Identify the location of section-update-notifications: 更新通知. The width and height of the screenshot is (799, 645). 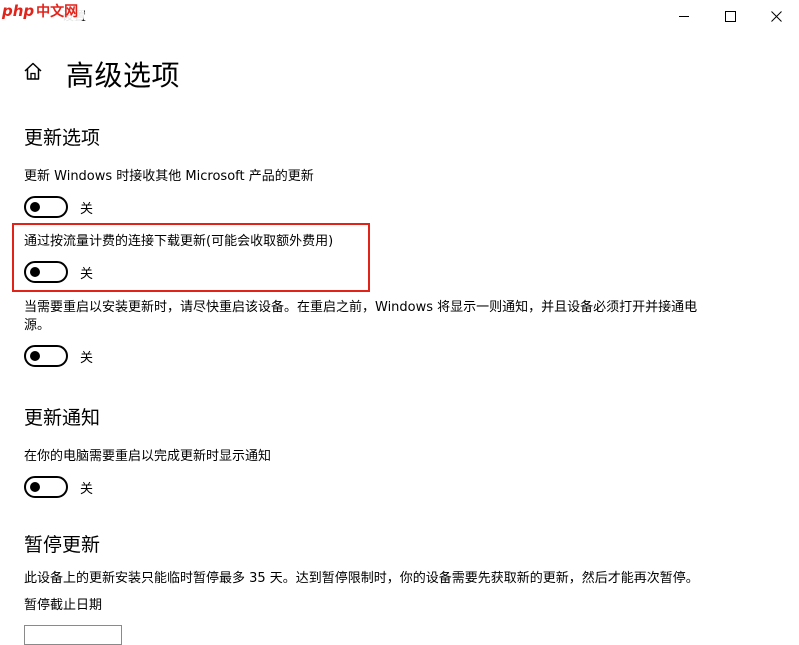
(62, 418).